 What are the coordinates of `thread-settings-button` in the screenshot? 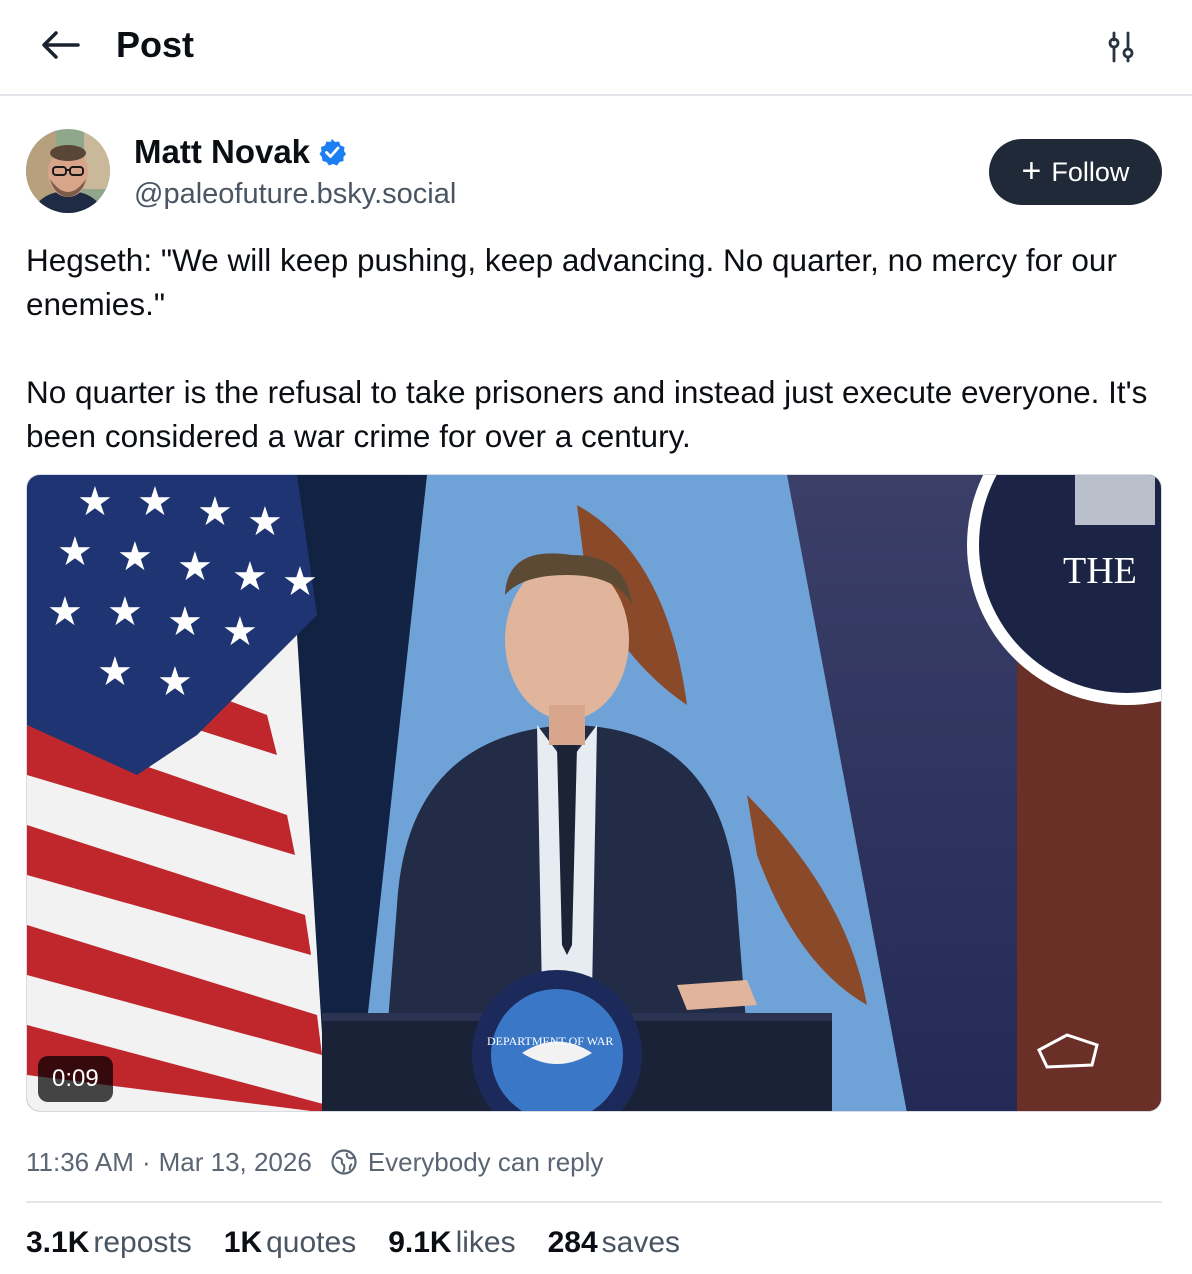 It's located at (1121, 47).